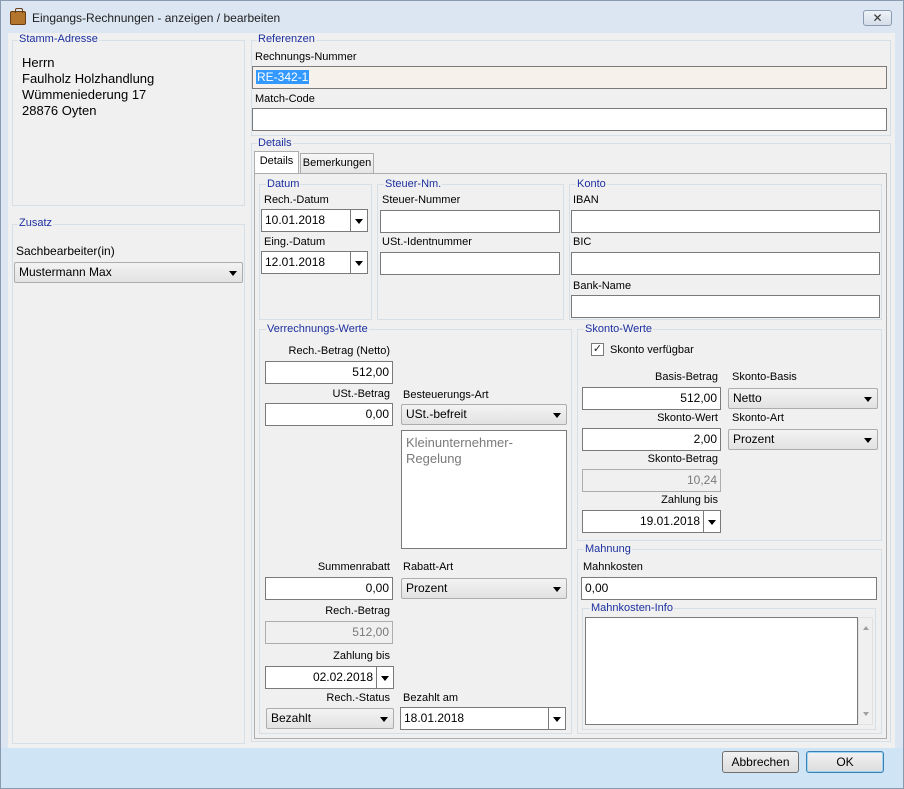  Describe the element at coordinates (689, 500) in the screenshot. I see `skonto-zahlungbis-label: Zahlung bis` at that location.